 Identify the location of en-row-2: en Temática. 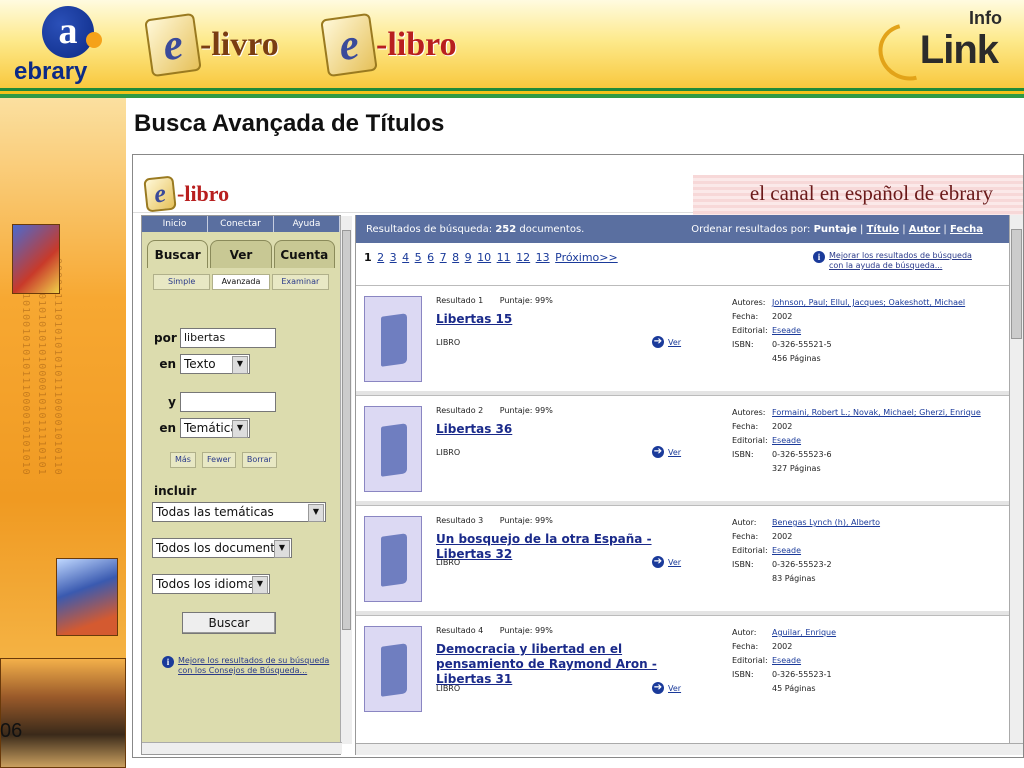
(202, 428).